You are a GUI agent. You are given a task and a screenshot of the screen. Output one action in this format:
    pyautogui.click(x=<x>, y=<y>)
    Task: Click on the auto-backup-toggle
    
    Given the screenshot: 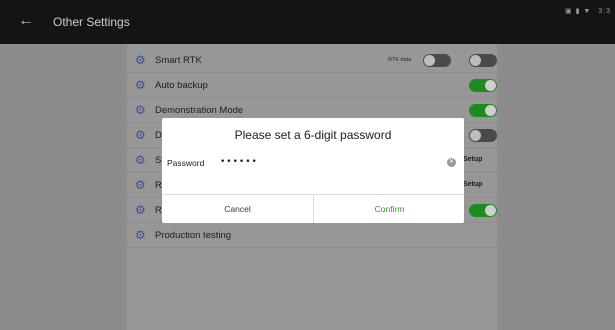 What is the action you would take?
    pyautogui.click(x=483, y=85)
    